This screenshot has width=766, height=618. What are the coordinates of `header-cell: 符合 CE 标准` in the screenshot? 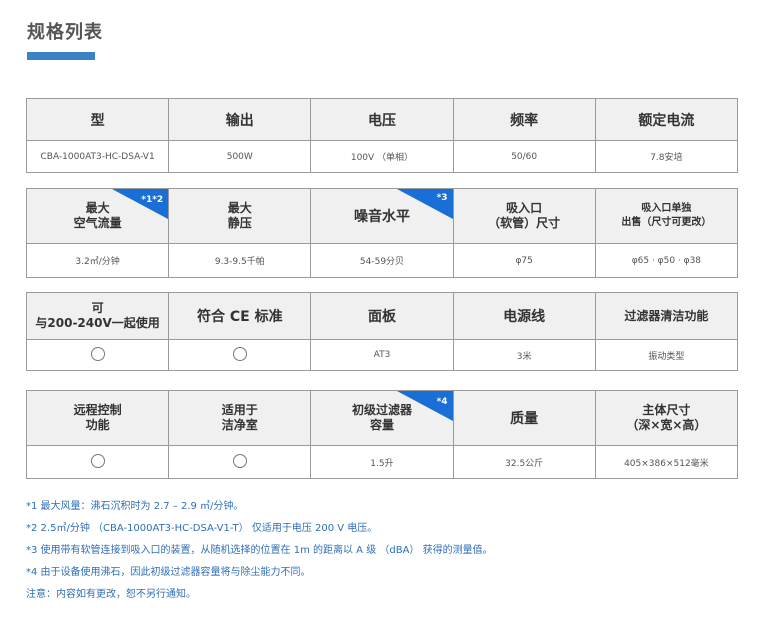 It's located at (240, 316).